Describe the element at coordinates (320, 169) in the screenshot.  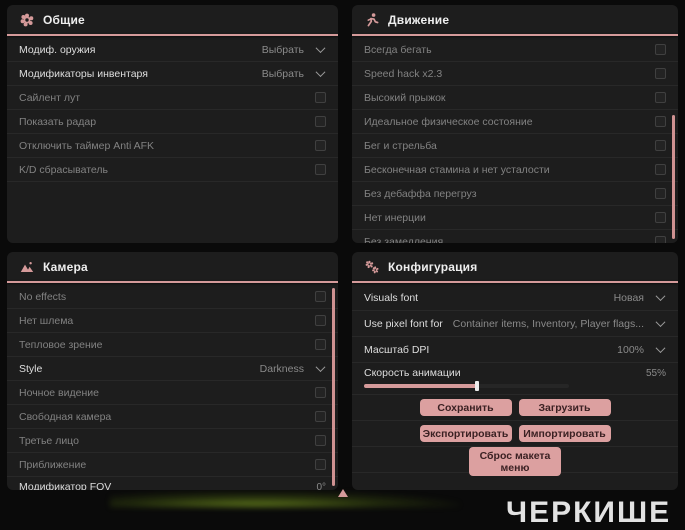
I see `kd-resetter-checkbox` at that location.